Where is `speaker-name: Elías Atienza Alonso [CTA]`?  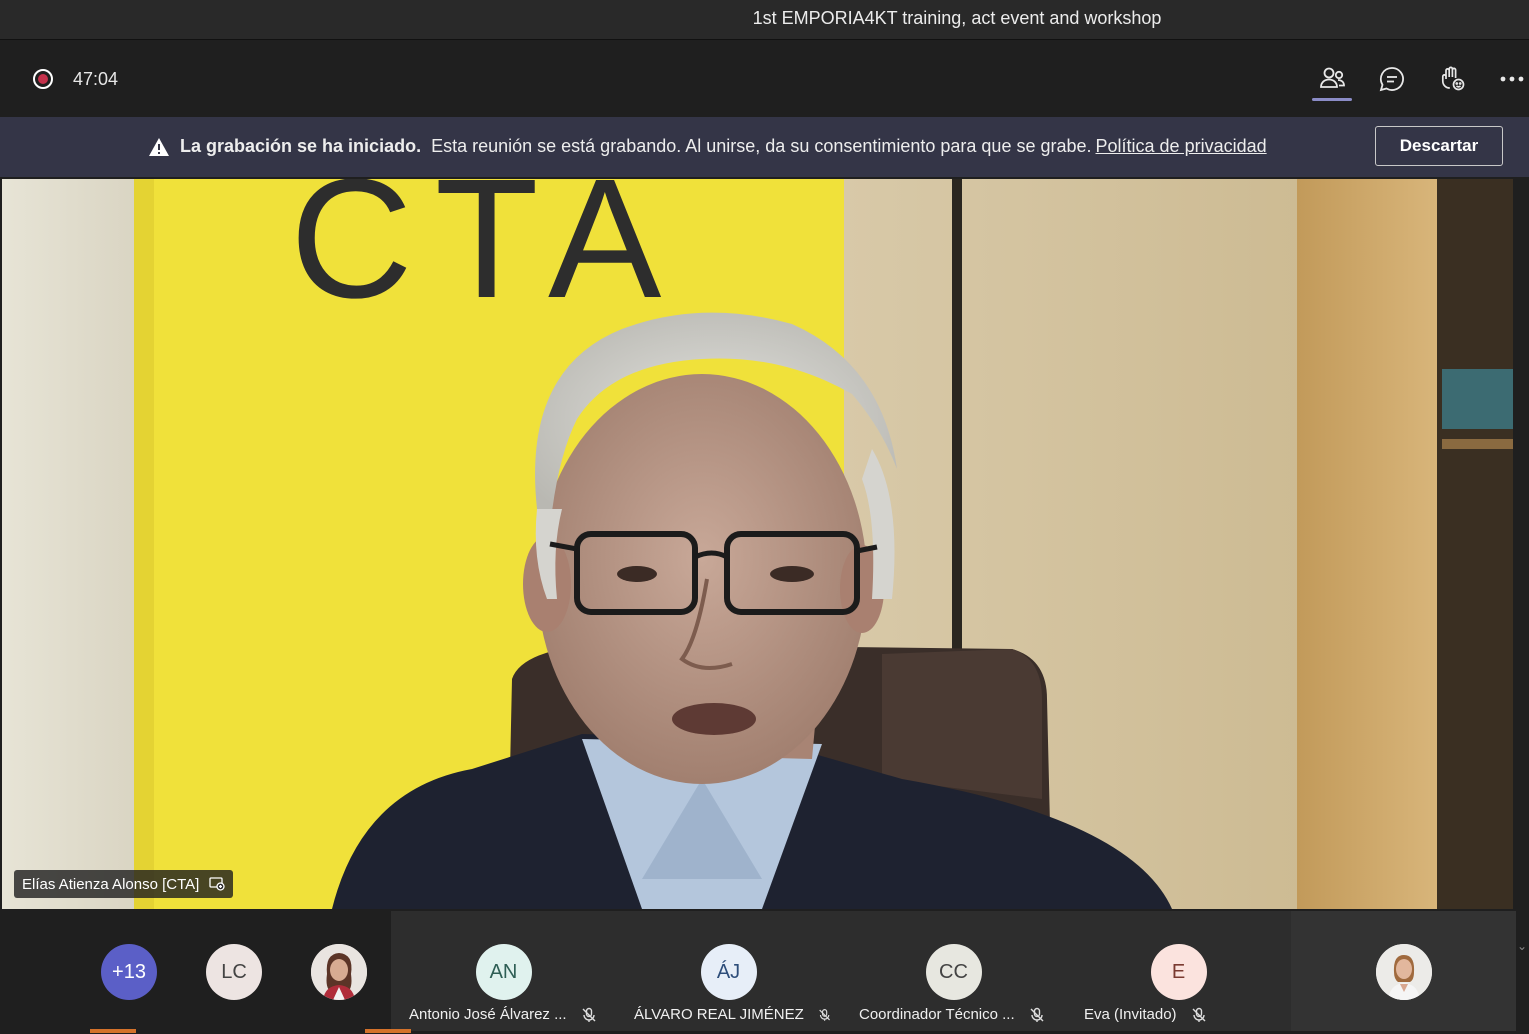
speaker-name: Elías Atienza Alonso [CTA] is located at coordinates (111, 884).